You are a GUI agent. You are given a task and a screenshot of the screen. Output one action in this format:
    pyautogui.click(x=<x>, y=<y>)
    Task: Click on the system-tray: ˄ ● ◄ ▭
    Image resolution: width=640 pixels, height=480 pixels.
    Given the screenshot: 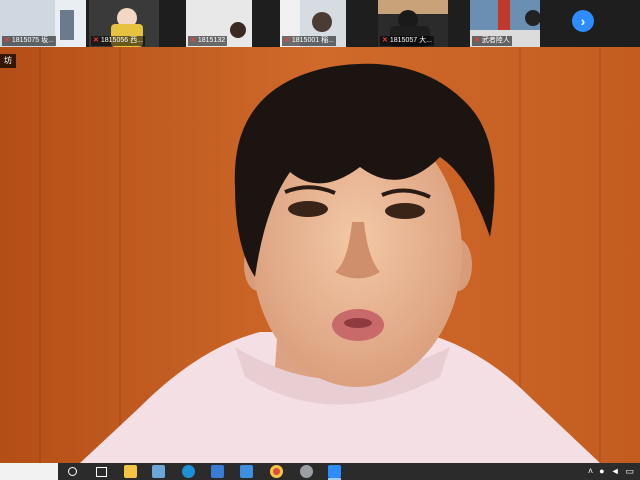 What is the action you would take?
    pyautogui.click(x=611, y=471)
    